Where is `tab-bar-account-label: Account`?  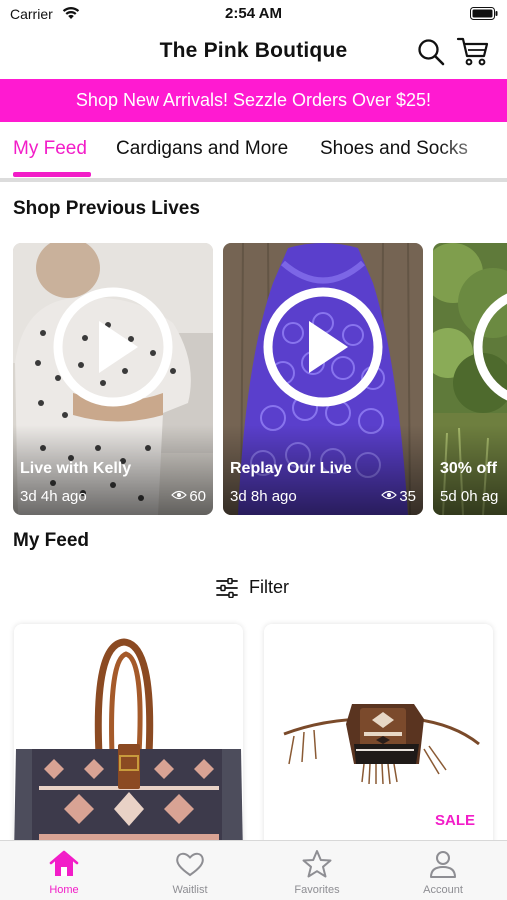
tab-bar-account-label: Account is located at coordinates (443, 890).